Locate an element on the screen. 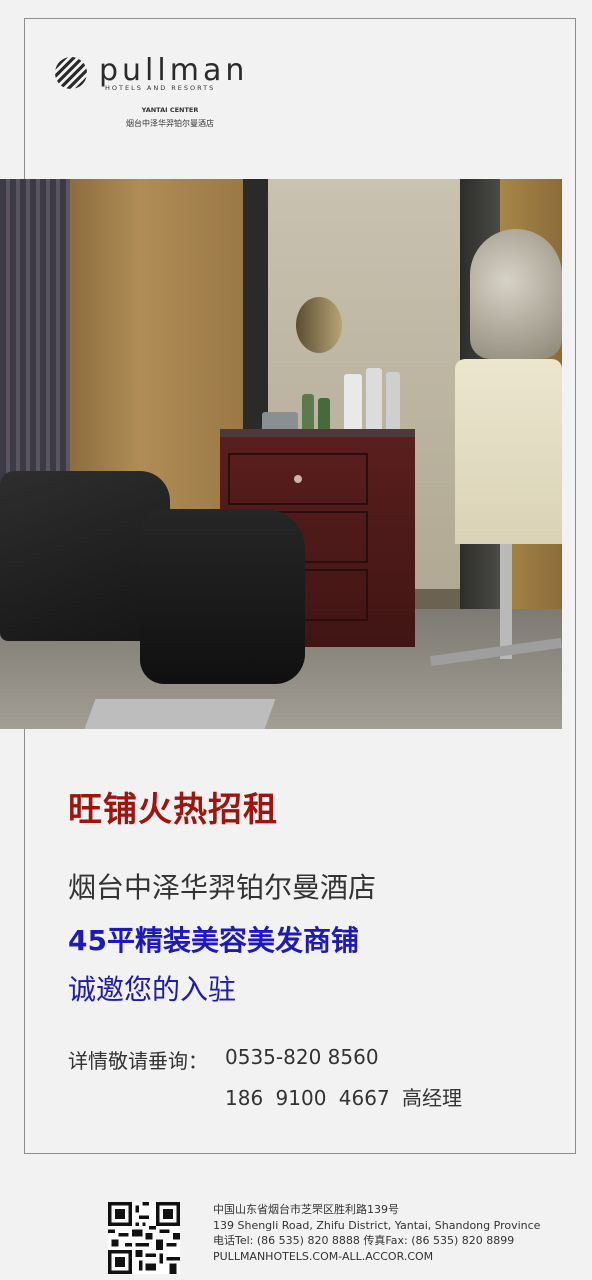 This screenshot has width=592, height=1280. contact-phone-2: 186 9100 4667 高经理 is located at coordinates (343, 1096).